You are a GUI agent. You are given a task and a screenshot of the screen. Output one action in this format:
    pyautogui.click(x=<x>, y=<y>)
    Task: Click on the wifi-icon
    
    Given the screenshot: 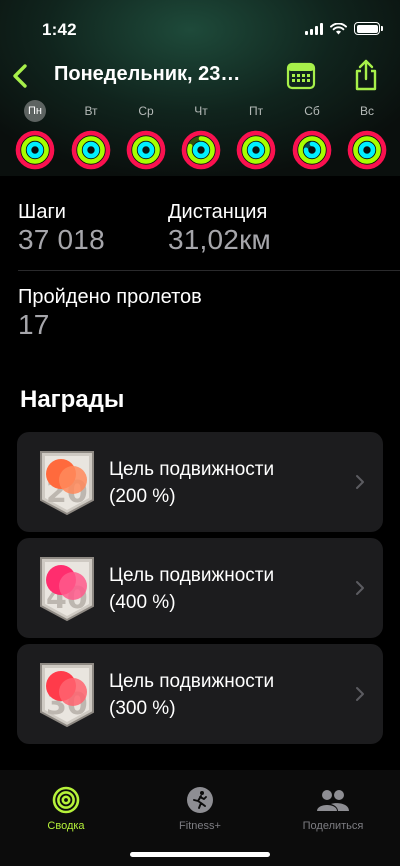 What is the action you would take?
    pyautogui.click(x=338, y=28)
    